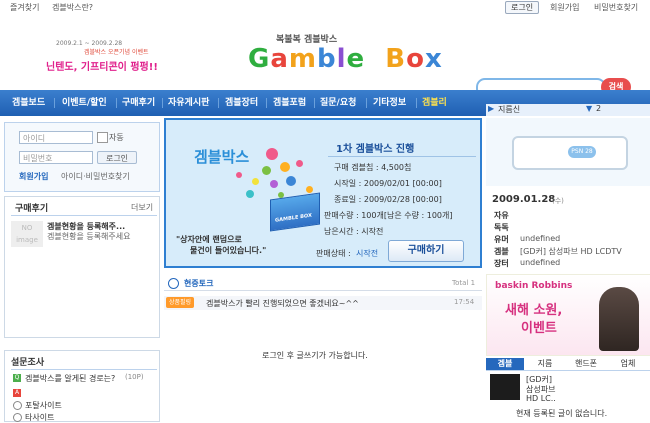  What do you see at coordinates (388, 183) in the screenshot?
I see `banner-start-date: 시작일 : 2009/02/01 [00:00]` at bounding box center [388, 183].